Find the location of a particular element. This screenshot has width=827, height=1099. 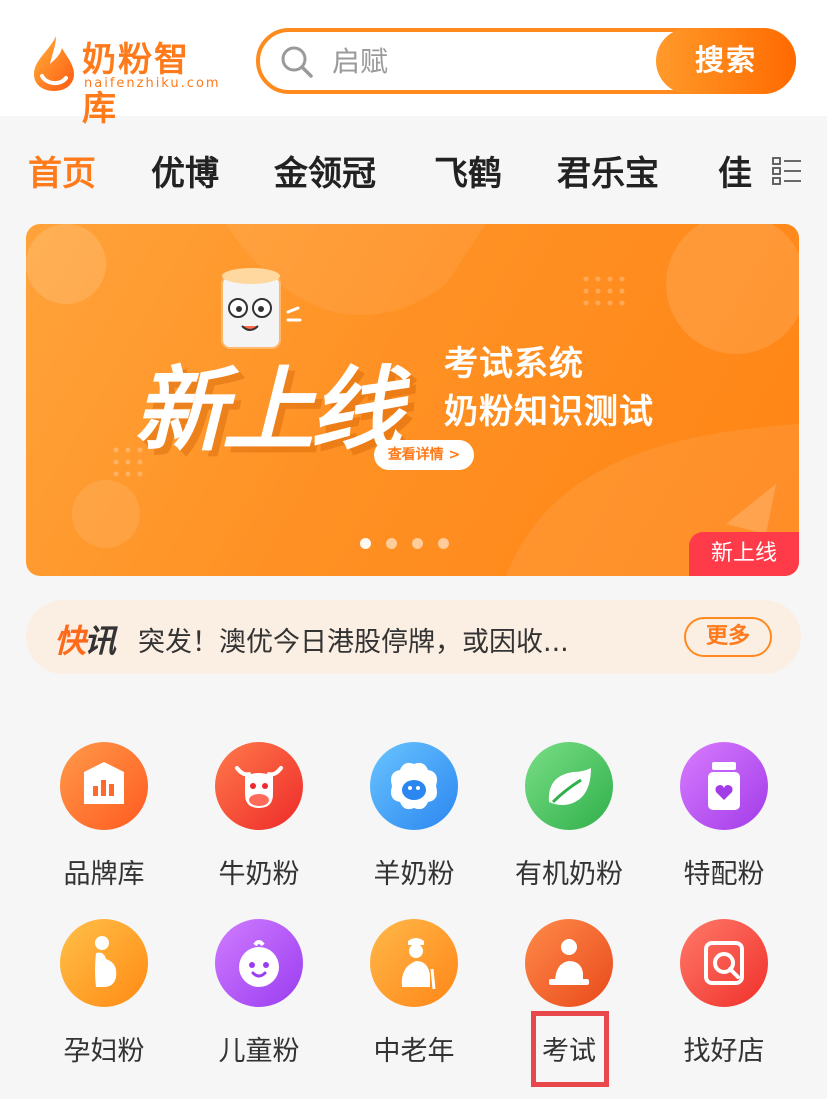

ticker-logo: 快讯 is located at coordinates (85, 639).